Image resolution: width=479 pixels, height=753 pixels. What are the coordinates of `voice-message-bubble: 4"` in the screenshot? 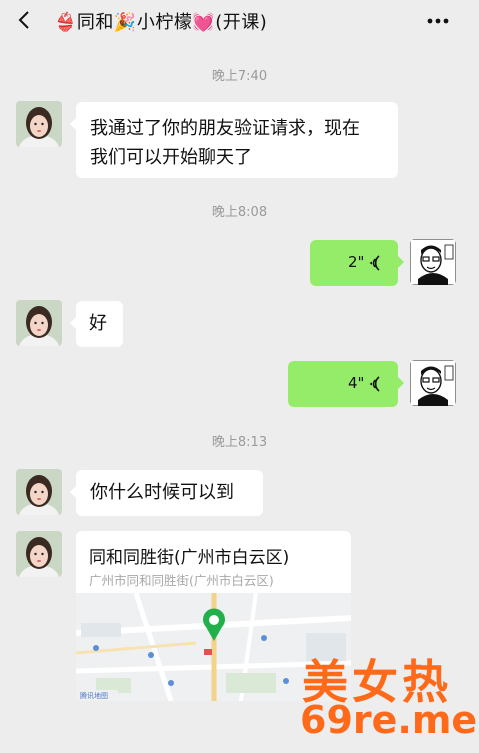 It's located at (346, 384).